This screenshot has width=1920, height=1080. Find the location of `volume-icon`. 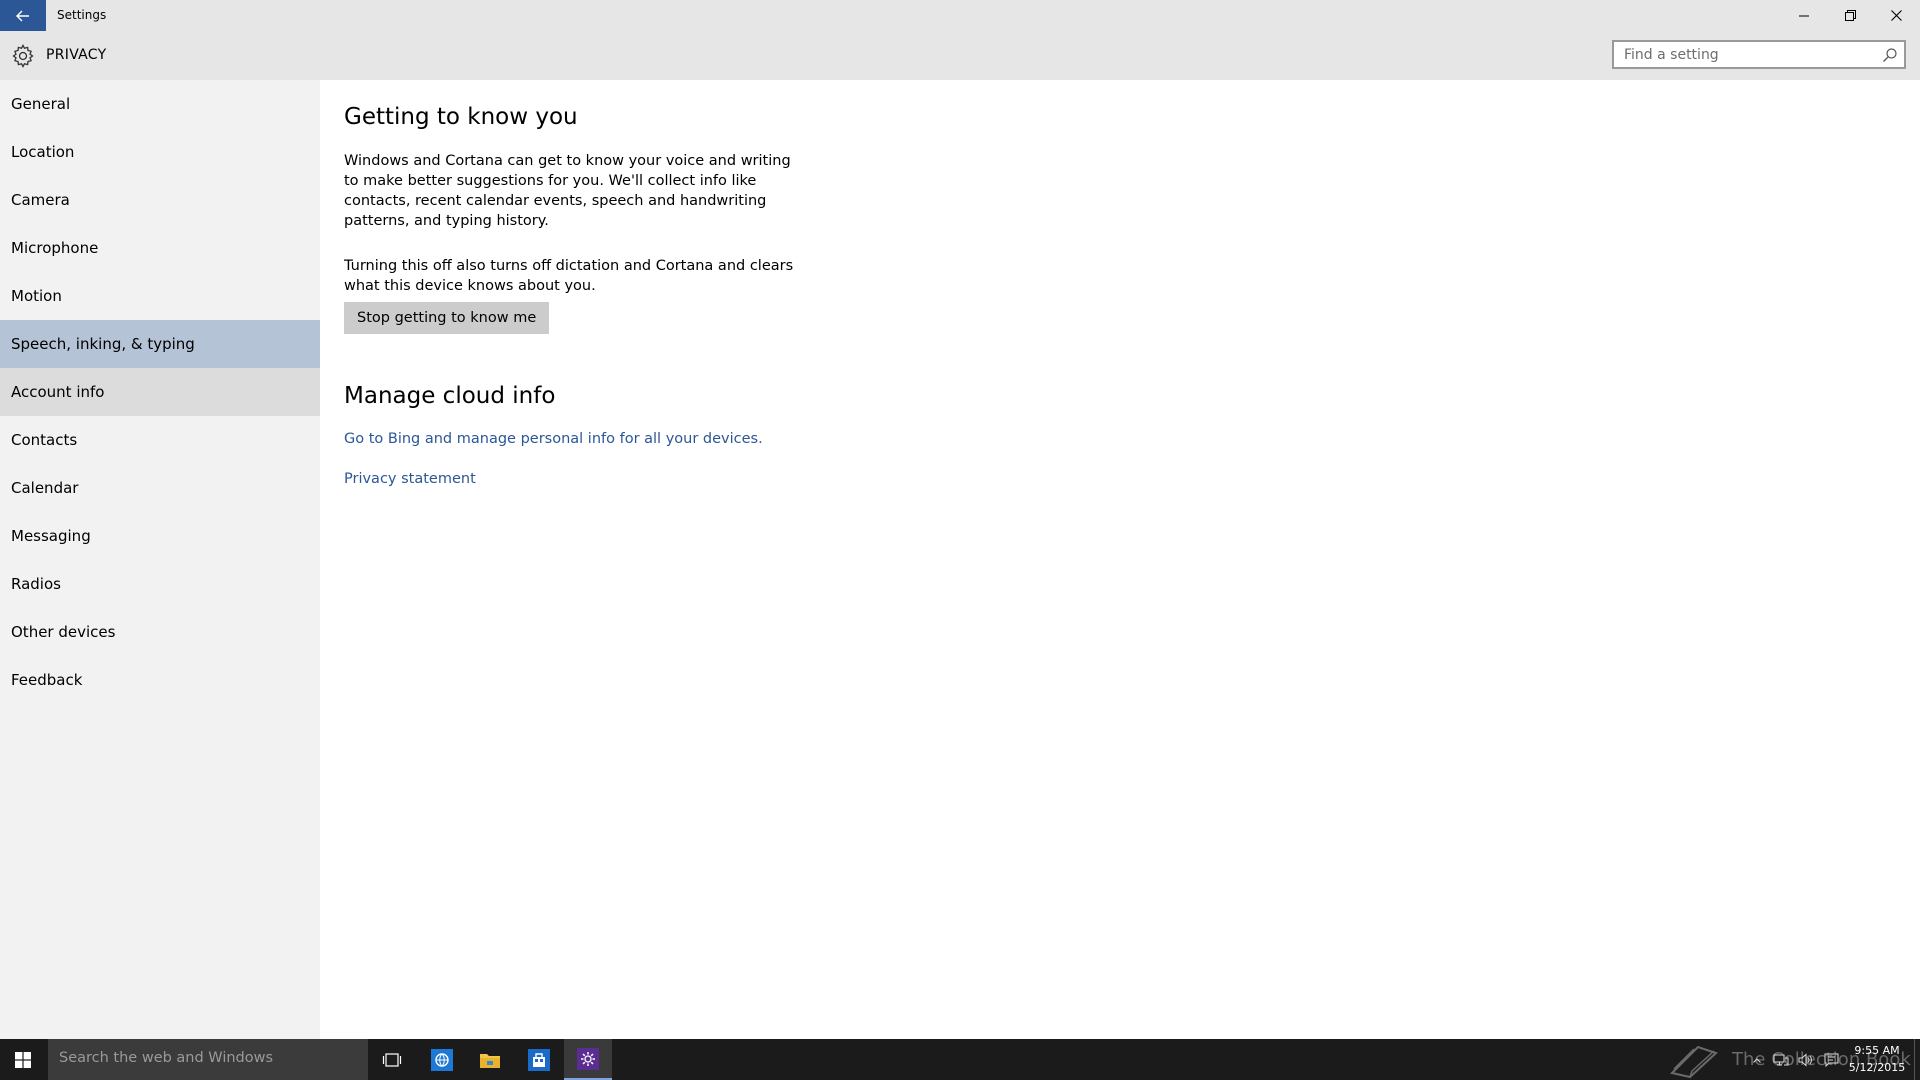

volume-icon is located at coordinates (1805, 1060).